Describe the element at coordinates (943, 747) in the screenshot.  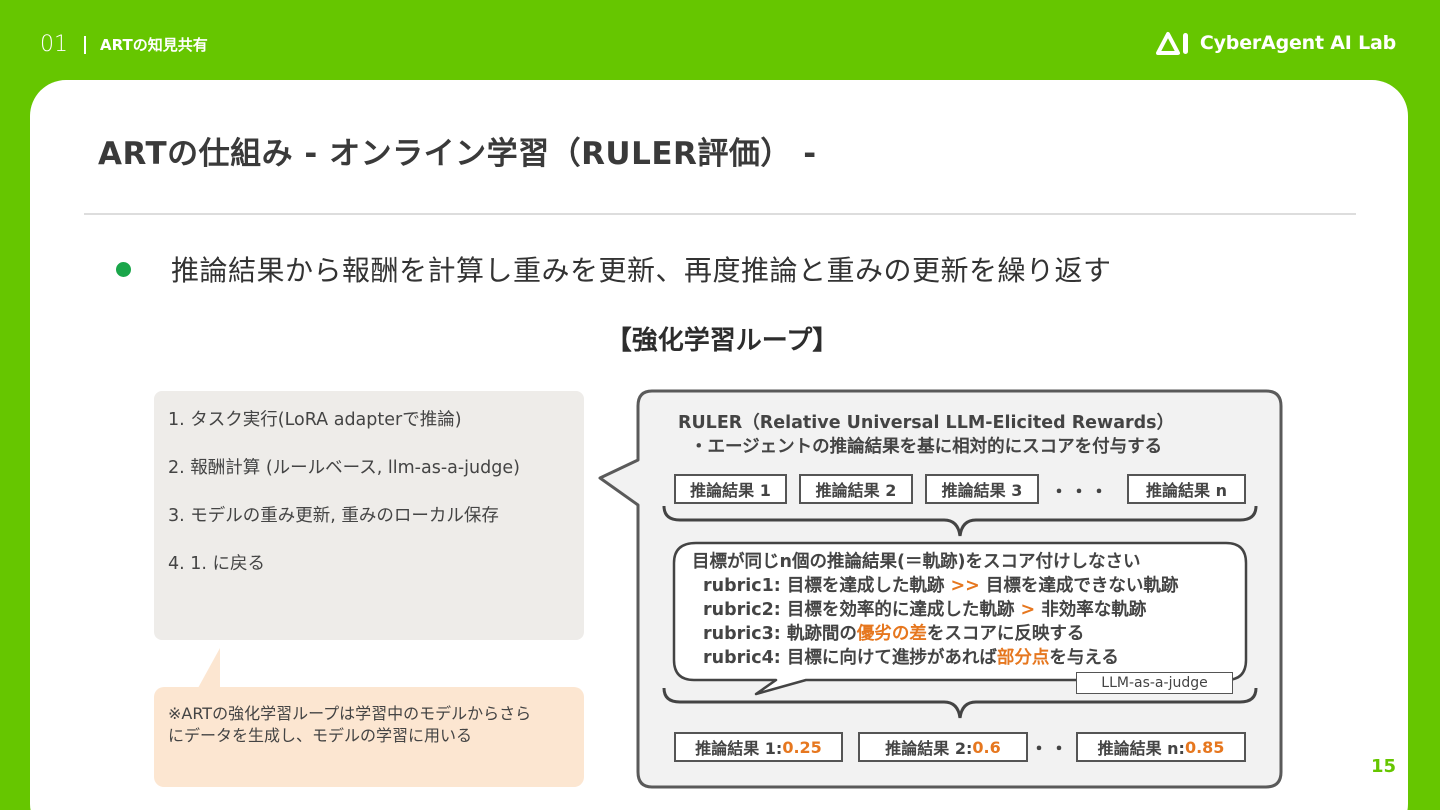
I see `score-box: 推論結果 2: 0.6` at that location.